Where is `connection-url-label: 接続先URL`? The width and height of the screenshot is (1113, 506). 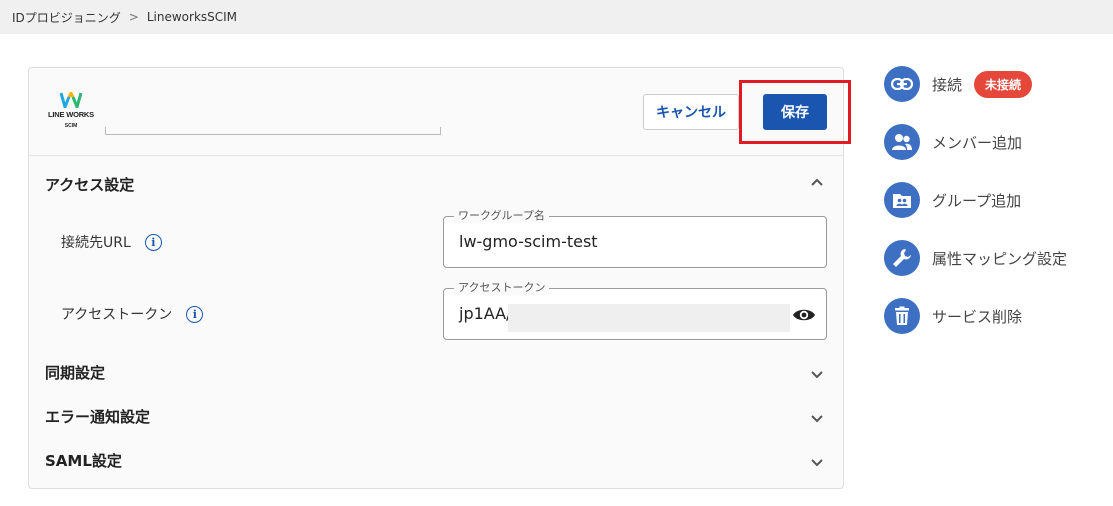 connection-url-label: 接続先URL is located at coordinates (96, 243).